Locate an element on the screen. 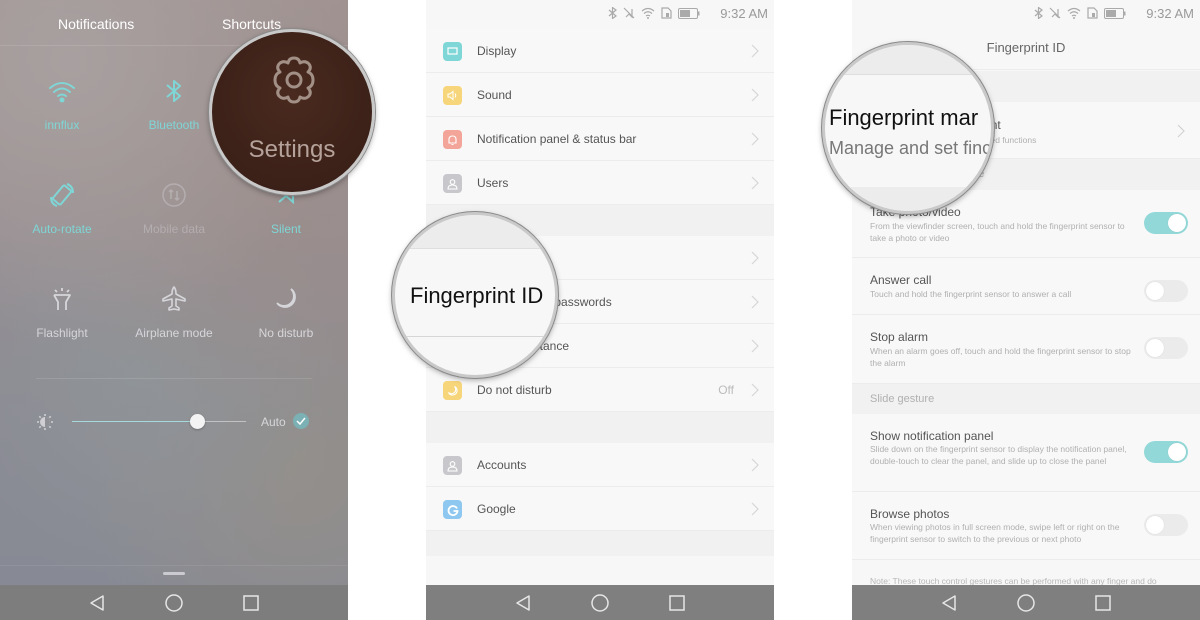 This screenshot has width=1200, height=620. brightness-slider-knob is located at coordinates (197, 421).